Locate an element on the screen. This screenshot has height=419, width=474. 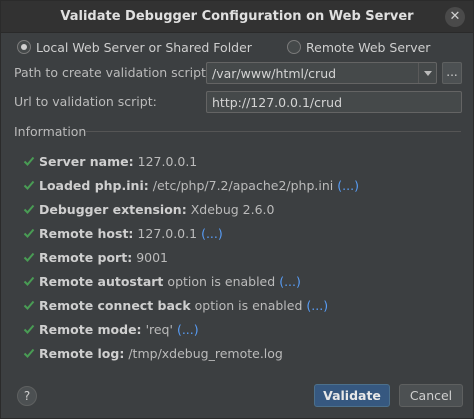
info-item-remote-port: Remote port: 9001 is located at coordinates (243, 257).